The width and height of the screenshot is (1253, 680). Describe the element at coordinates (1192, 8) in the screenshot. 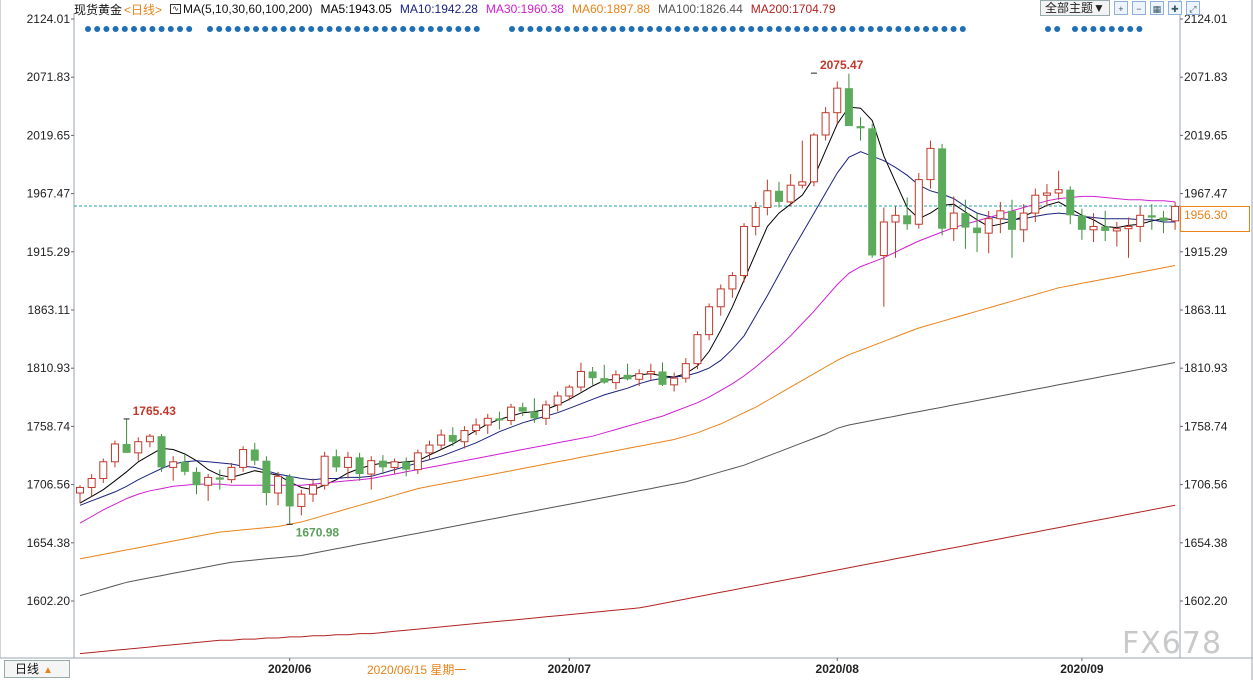

I see `fullscreen-icon: ⤢` at that location.